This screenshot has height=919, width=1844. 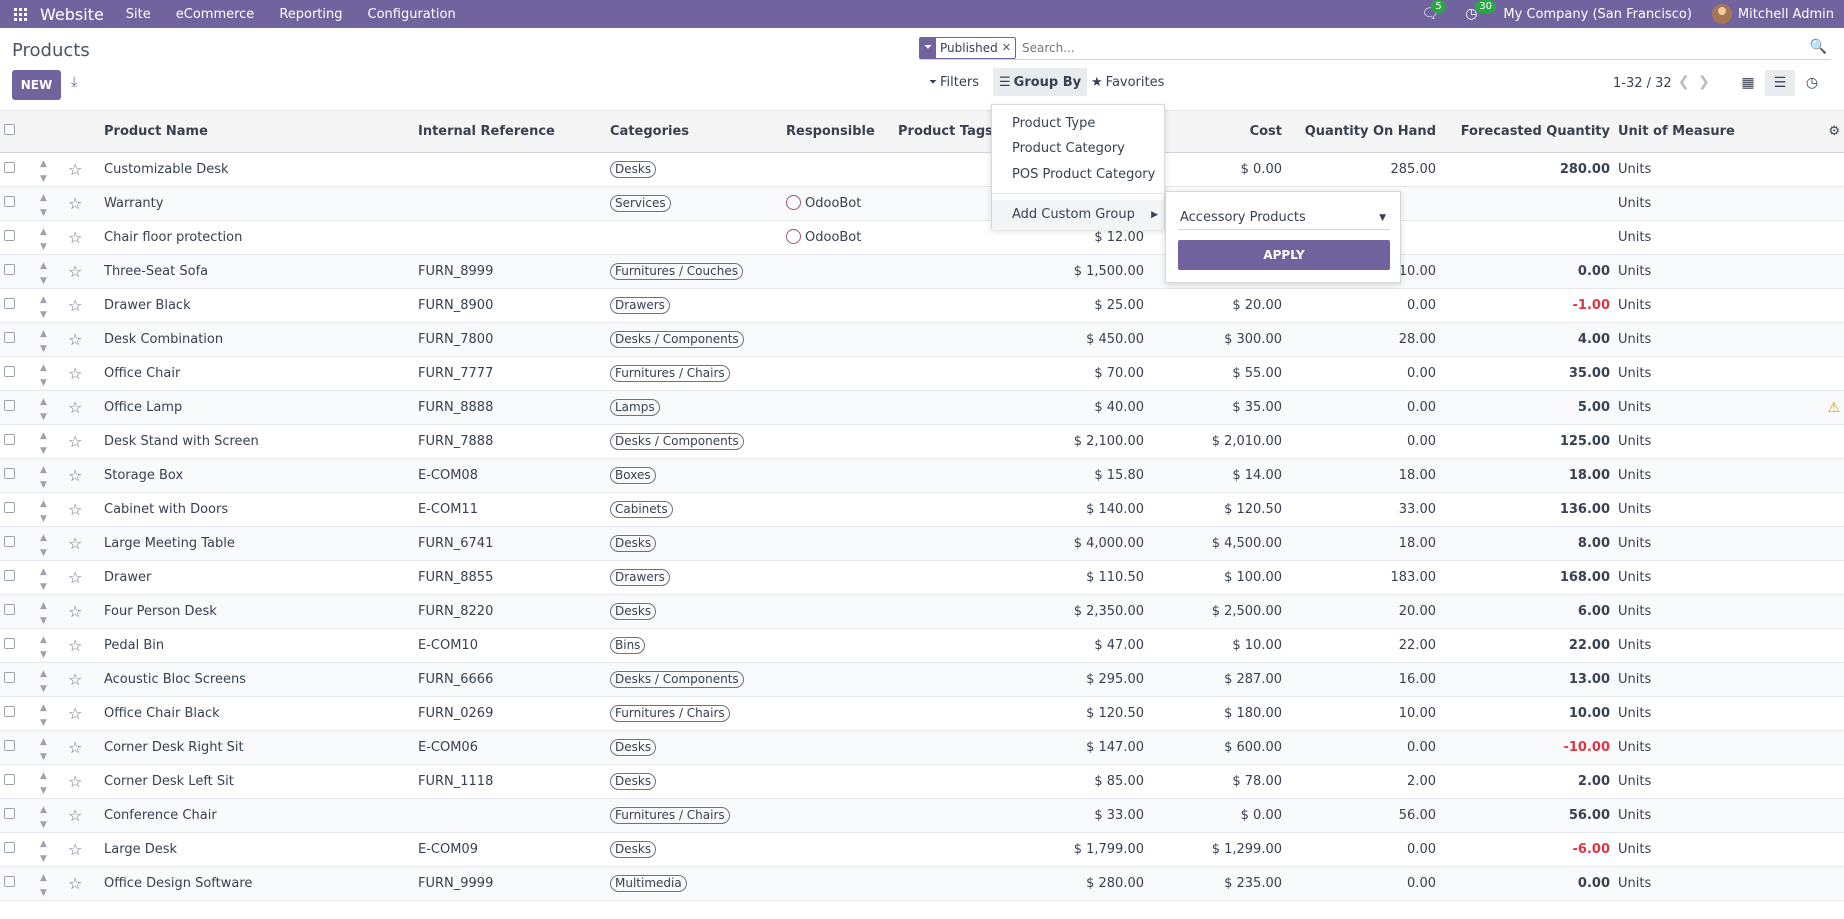 I want to click on select-all-checkbox, so click(x=9, y=129).